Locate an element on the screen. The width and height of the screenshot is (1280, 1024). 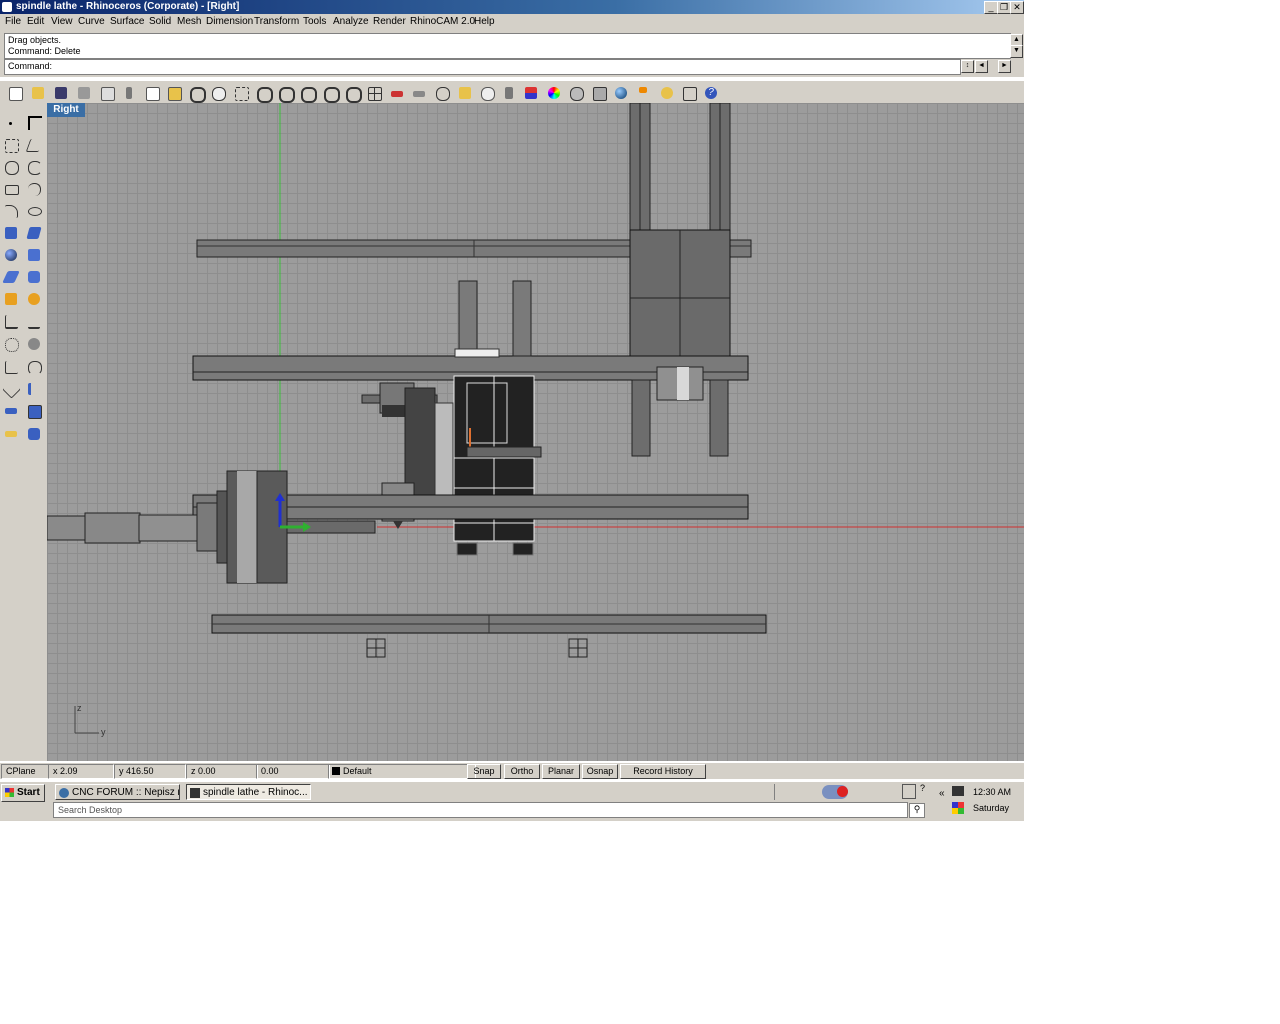
menu-solid: Solid is located at coordinates (160, 21).